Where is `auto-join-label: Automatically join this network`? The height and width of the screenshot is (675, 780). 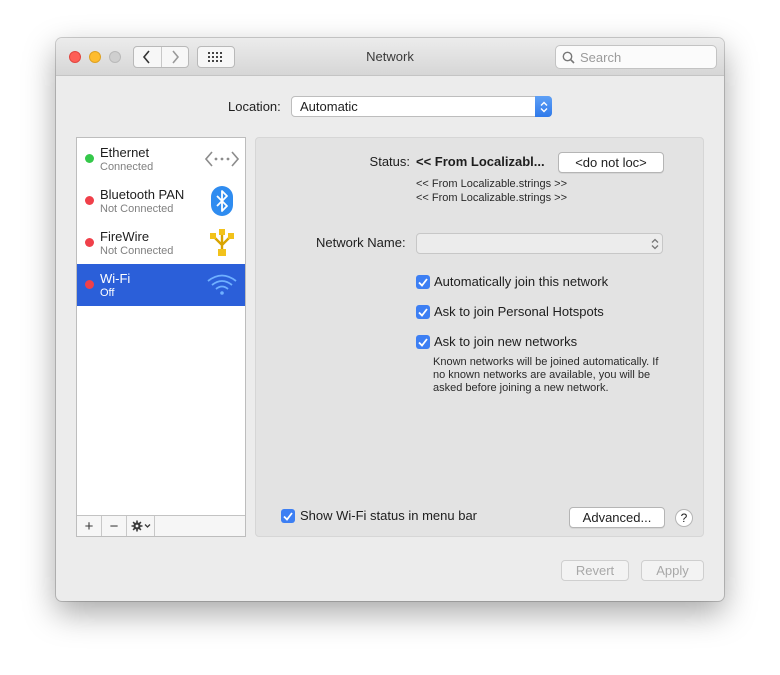
auto-join-label: Automatically join this network is located at coordinates (521, 281).